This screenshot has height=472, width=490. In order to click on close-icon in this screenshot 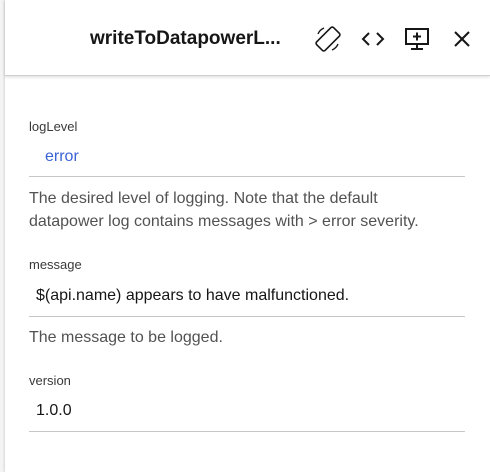, I will do `click(462, 39)`.